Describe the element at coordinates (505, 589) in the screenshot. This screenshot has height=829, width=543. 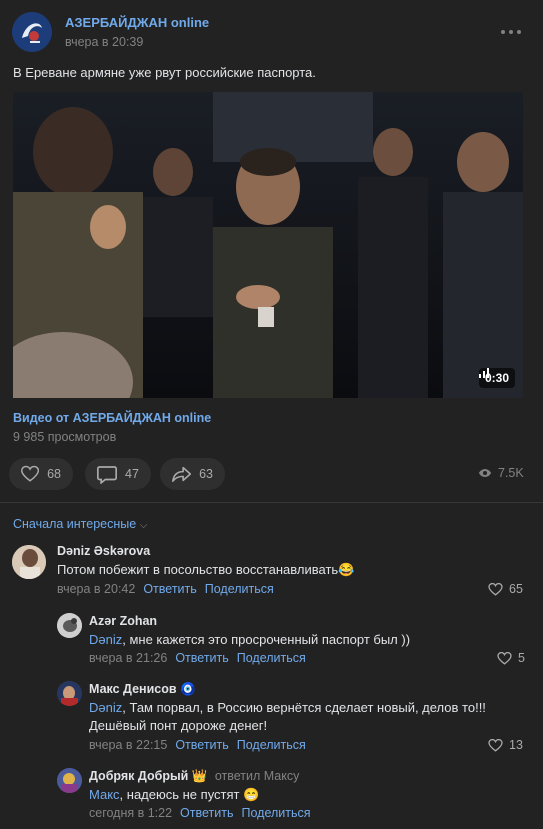
I see `comment-like-button: 65` at that location.